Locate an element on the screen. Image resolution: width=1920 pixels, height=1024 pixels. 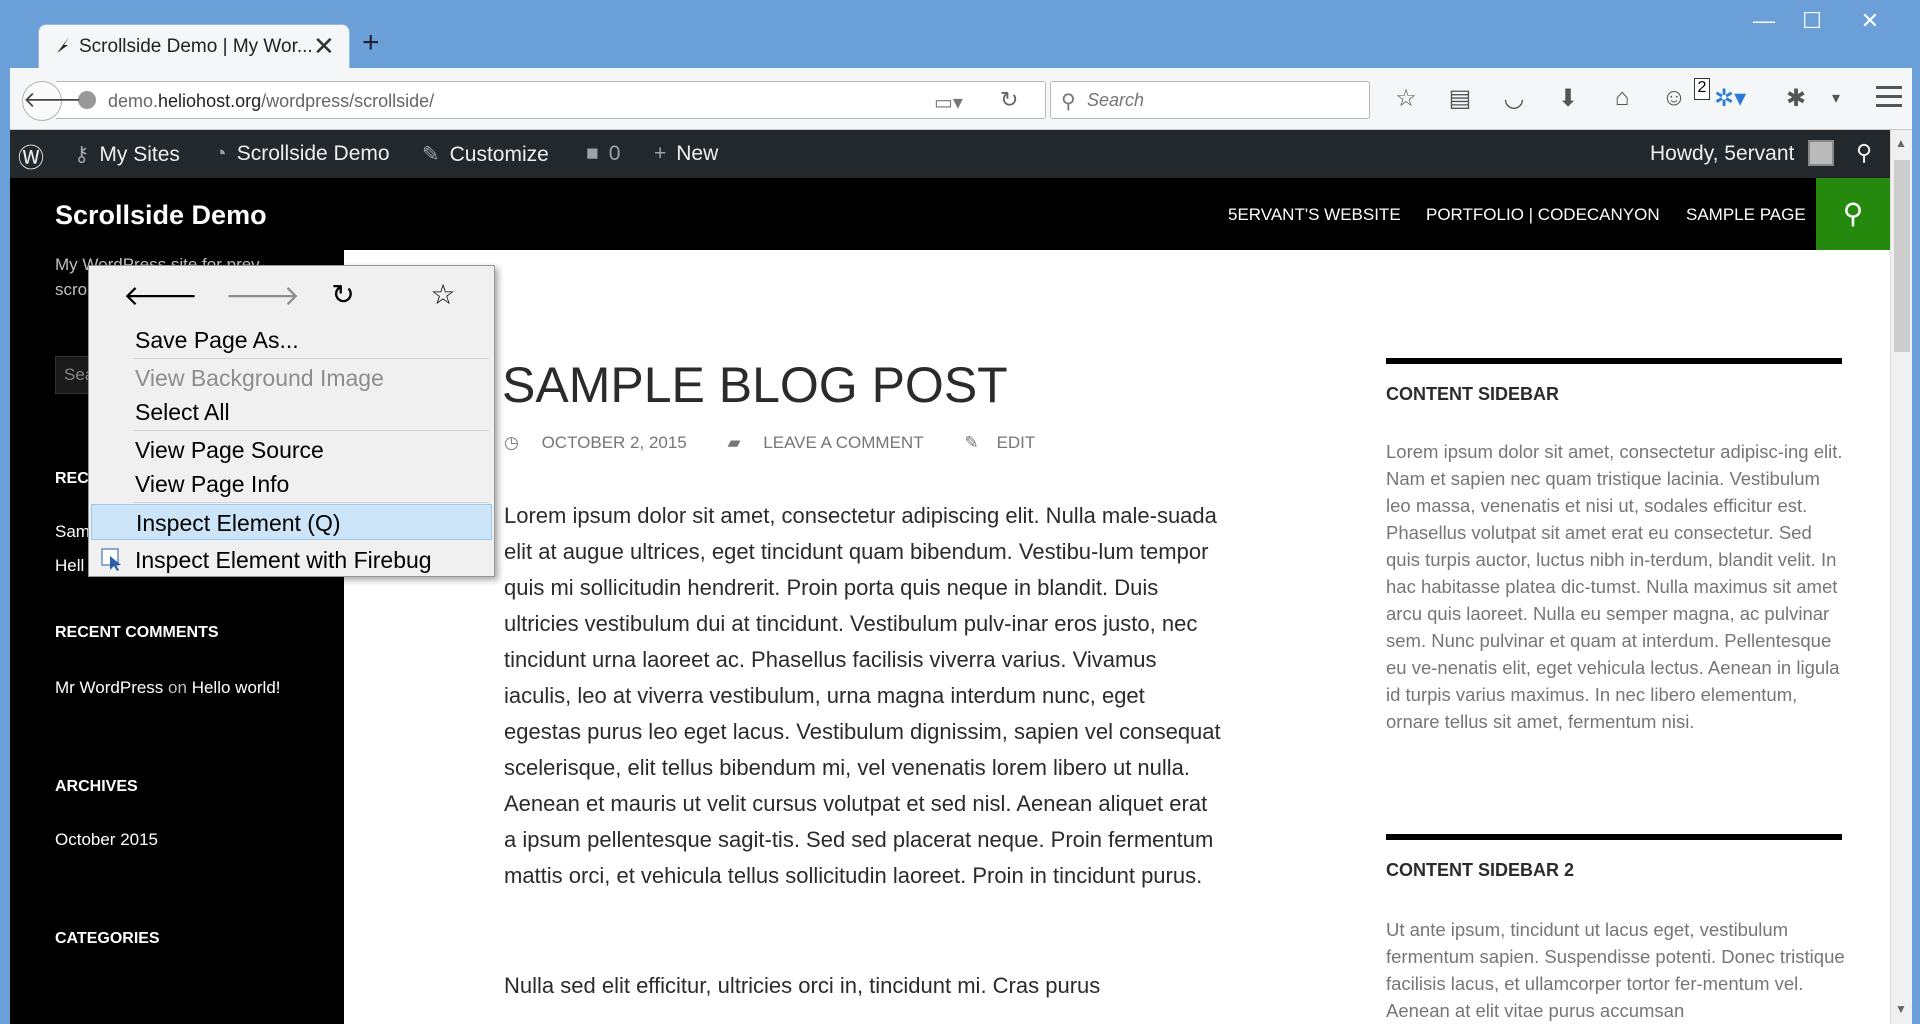
new-tab-button: + is located at coordinates (371, 43).